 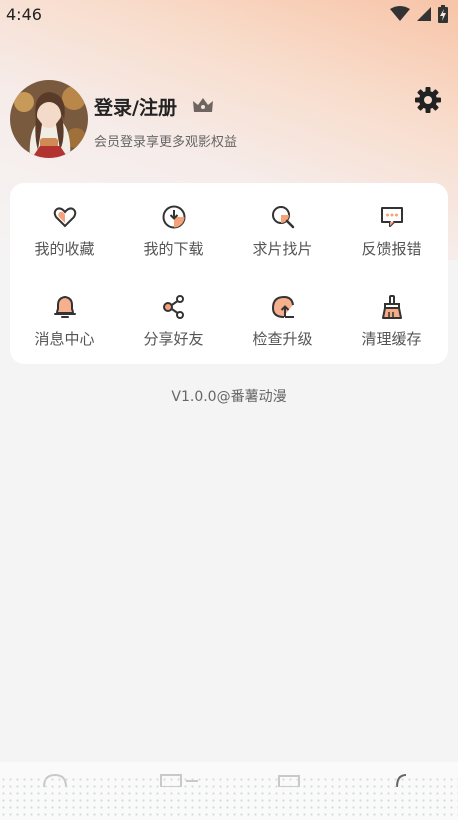 I want to click on upgrade-icon, so click(x=283, y=307).